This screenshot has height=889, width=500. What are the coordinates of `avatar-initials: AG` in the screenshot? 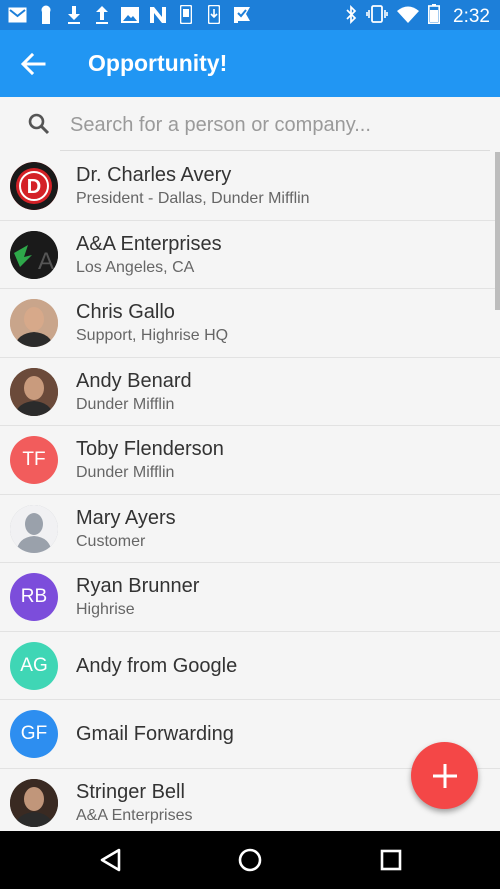 It's located at (34, 665).